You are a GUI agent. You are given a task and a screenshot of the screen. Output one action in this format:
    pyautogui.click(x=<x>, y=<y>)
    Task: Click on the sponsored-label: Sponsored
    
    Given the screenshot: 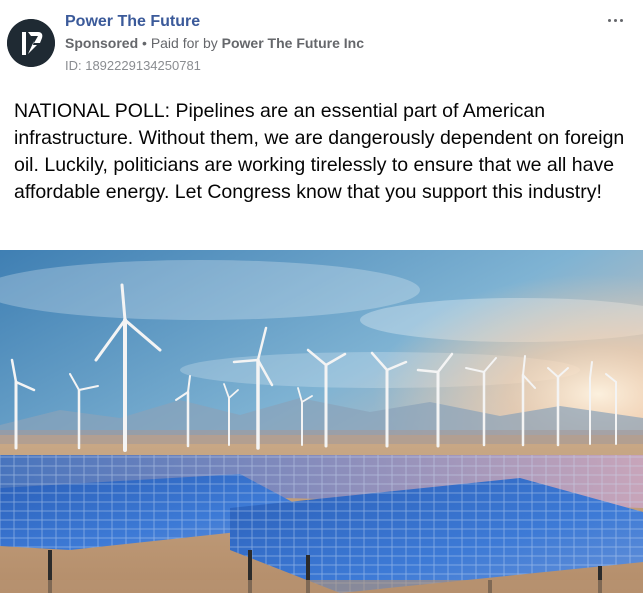 What is the action you would take?
    pyautogui.click(x=102, y=43)
    